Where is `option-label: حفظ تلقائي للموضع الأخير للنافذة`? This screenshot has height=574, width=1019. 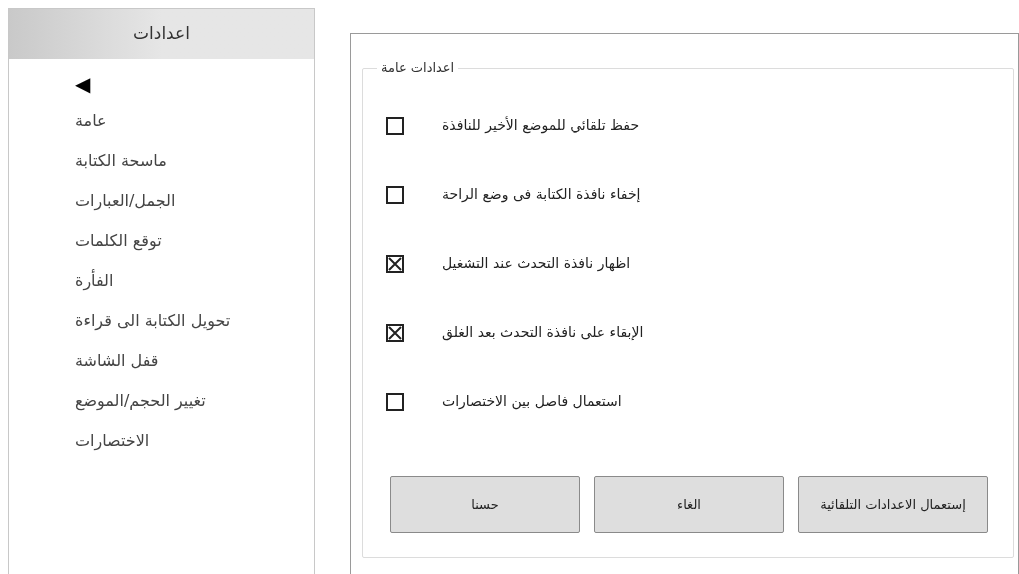
option-label: حفظ تلقائي للموضع الأخير للنافذة is located at coordinates (541, 125).